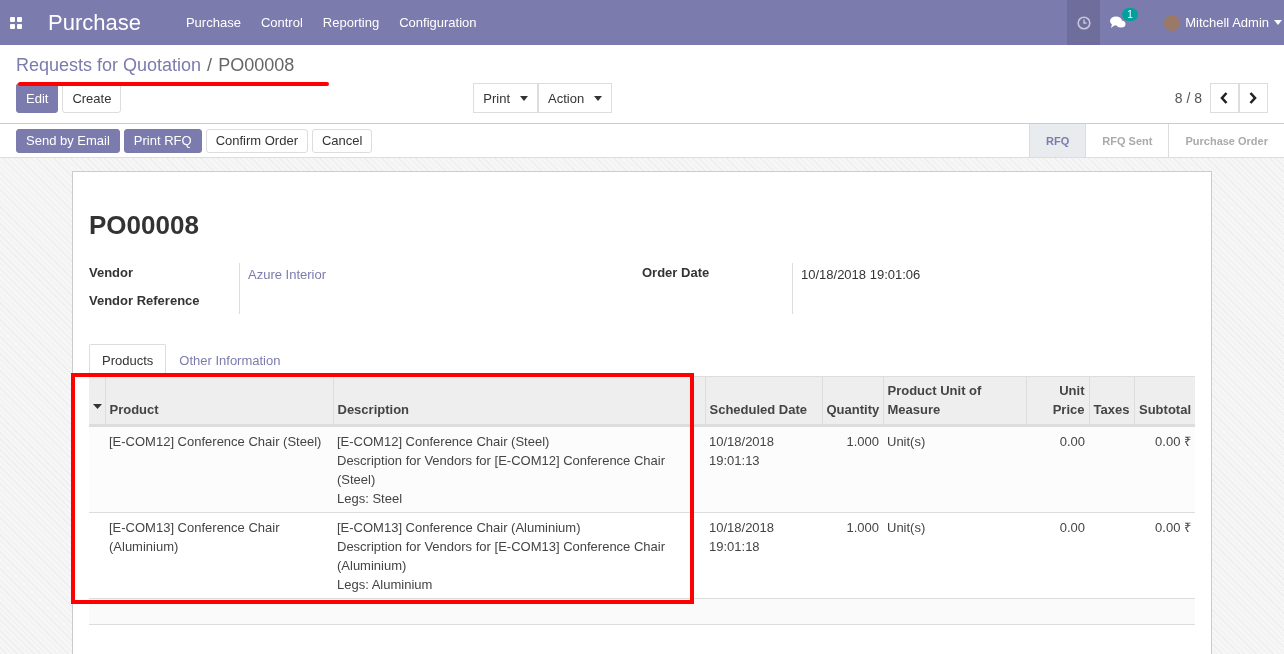 This screenshot has height=654, width=1284. I want to click on vendor-link: Azure Interior, so click(287, 274).